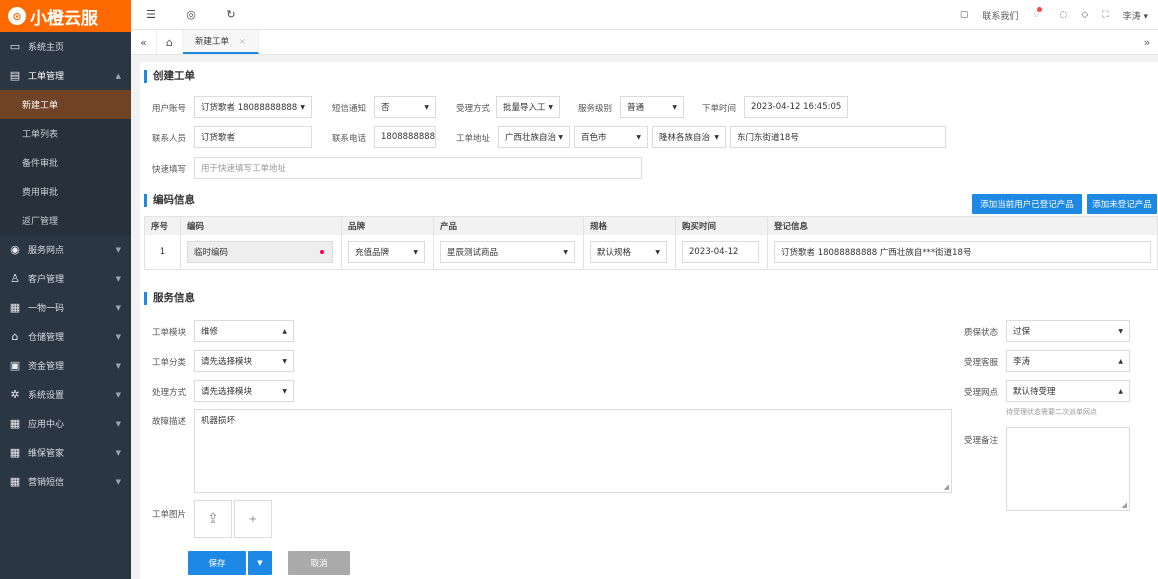 The height and width of the screenshot is (579, 1158). What do you see at coordinates (65, 46) in the screenshot?
I see `sidebar-item-0: ▭ 系统主页` at bounding box center [65, 46].